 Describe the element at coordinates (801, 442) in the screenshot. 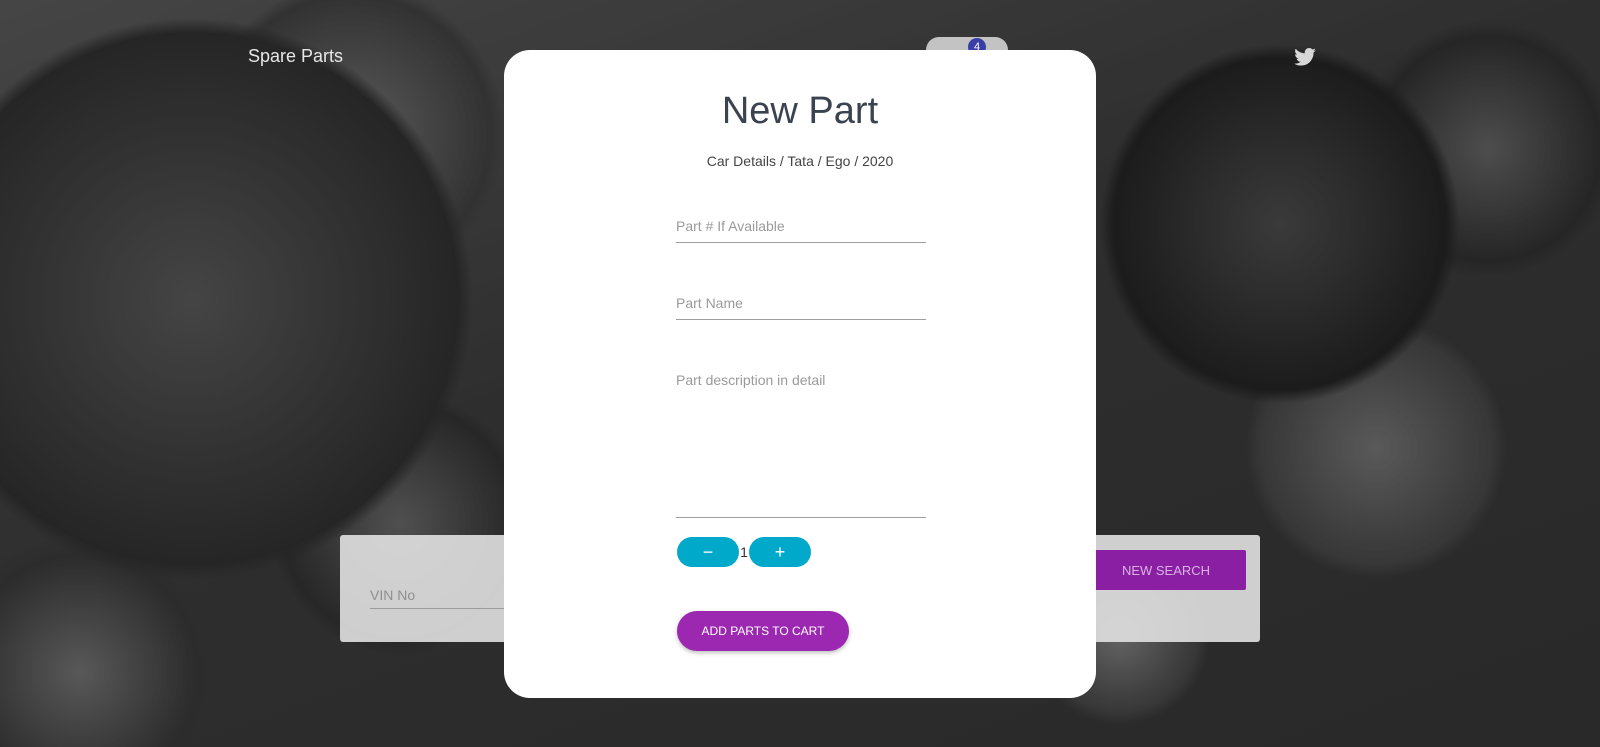

I see `part-description-textarea` at that location.